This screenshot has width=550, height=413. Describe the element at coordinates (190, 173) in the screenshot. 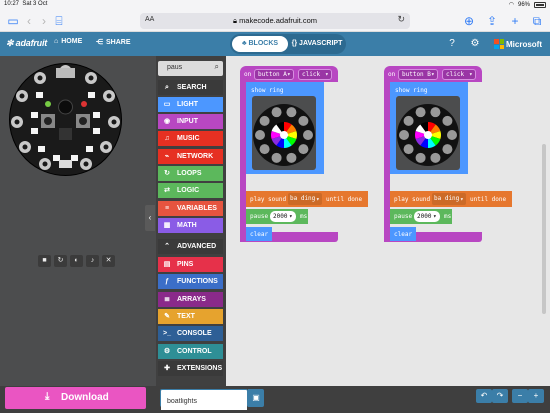

I see `toolbox-category-loops: ↻ LOOPS` at that location.